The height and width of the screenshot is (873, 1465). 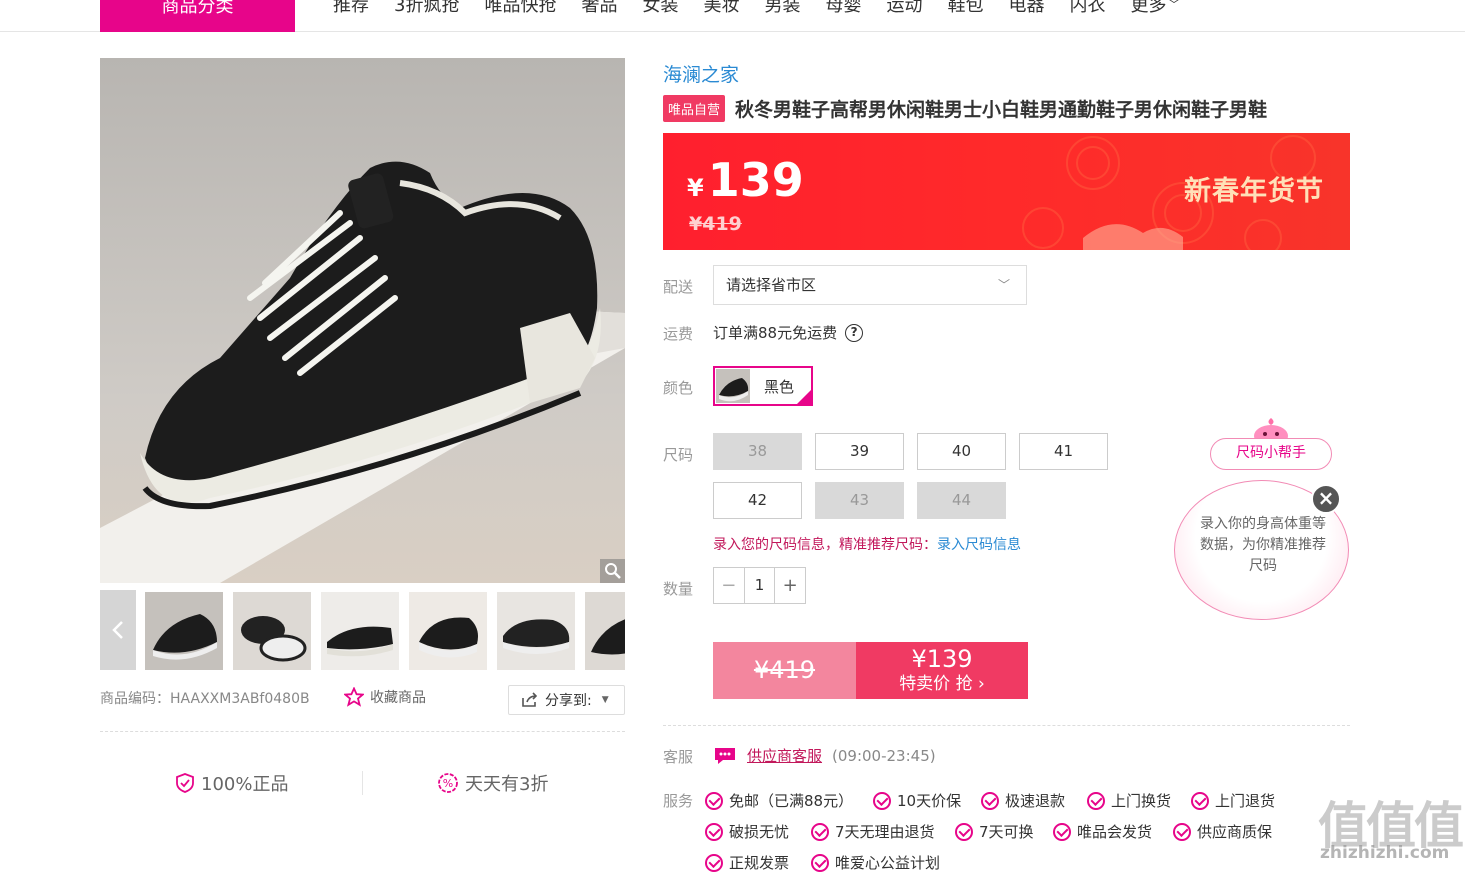 What do you see at coordinates (1006, 191) in the screenshot?
I see `price-banner: ¥139 ¥419 新春年货节` at bounding box center [1006, 191].